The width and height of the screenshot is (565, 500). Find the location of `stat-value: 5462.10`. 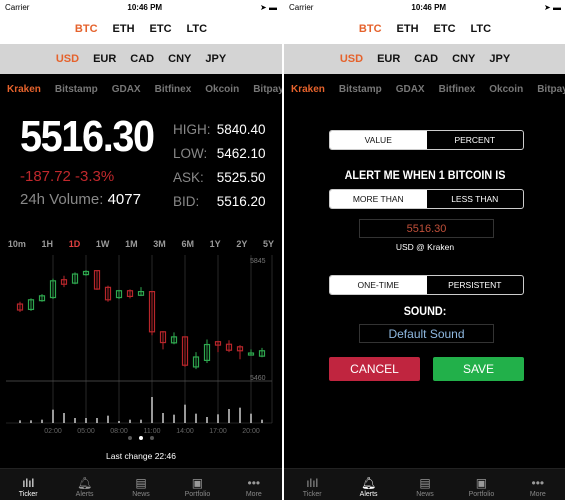

stat-value: 5462.10 is located at coordinates (241, 153).